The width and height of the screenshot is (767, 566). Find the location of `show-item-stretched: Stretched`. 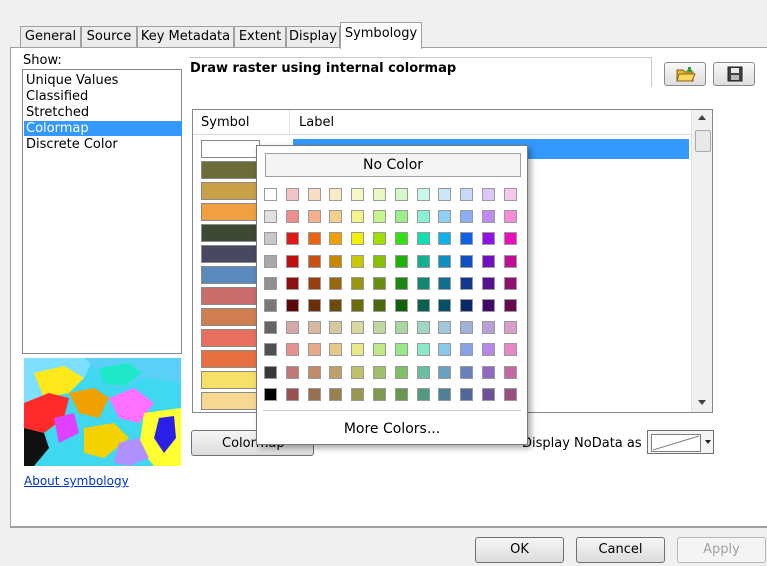

show-item-stretched: Stretched is located at coordinates (57, 112).